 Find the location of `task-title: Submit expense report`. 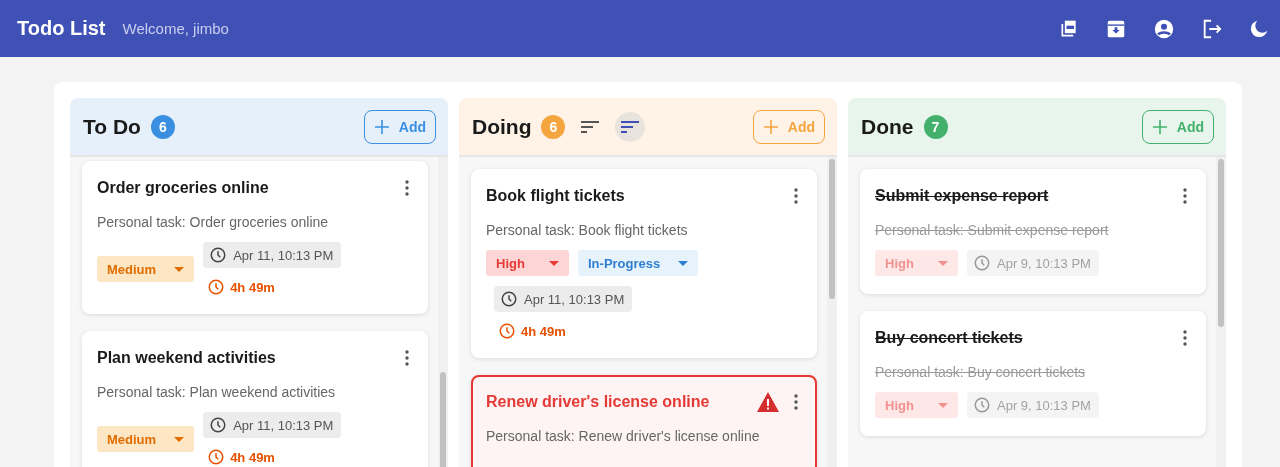

task-title: Submit expense report is located at coordinates (962, 196).